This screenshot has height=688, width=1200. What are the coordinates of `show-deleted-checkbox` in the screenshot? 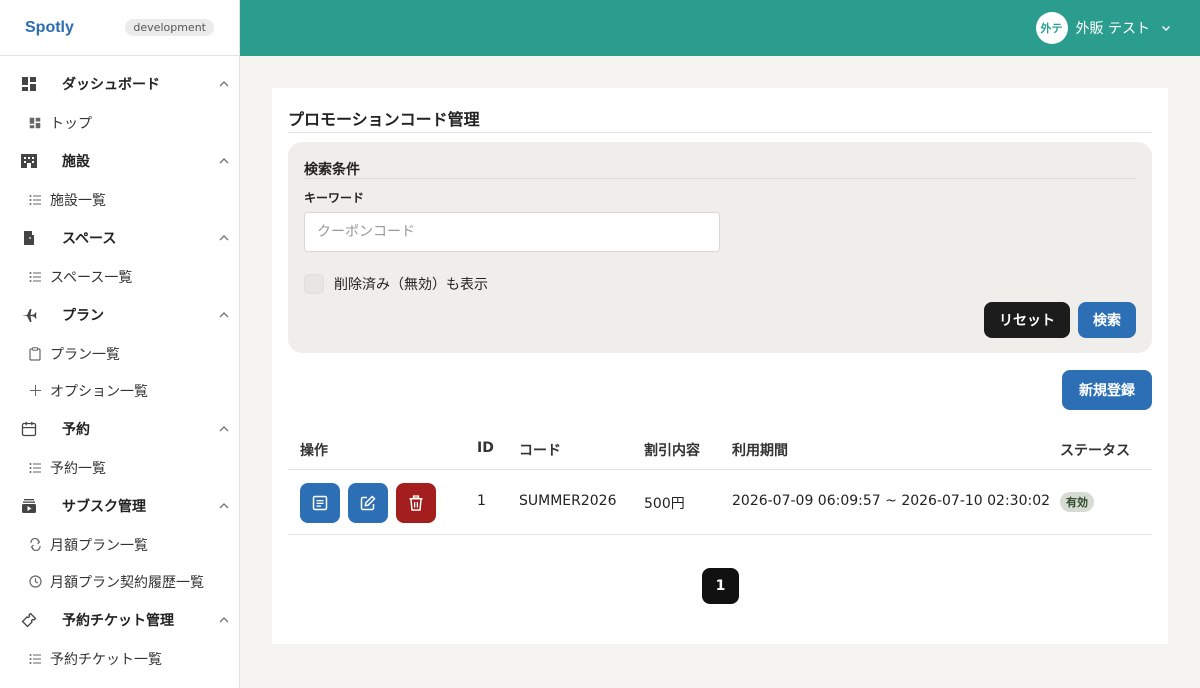 It's located at (314, 284).